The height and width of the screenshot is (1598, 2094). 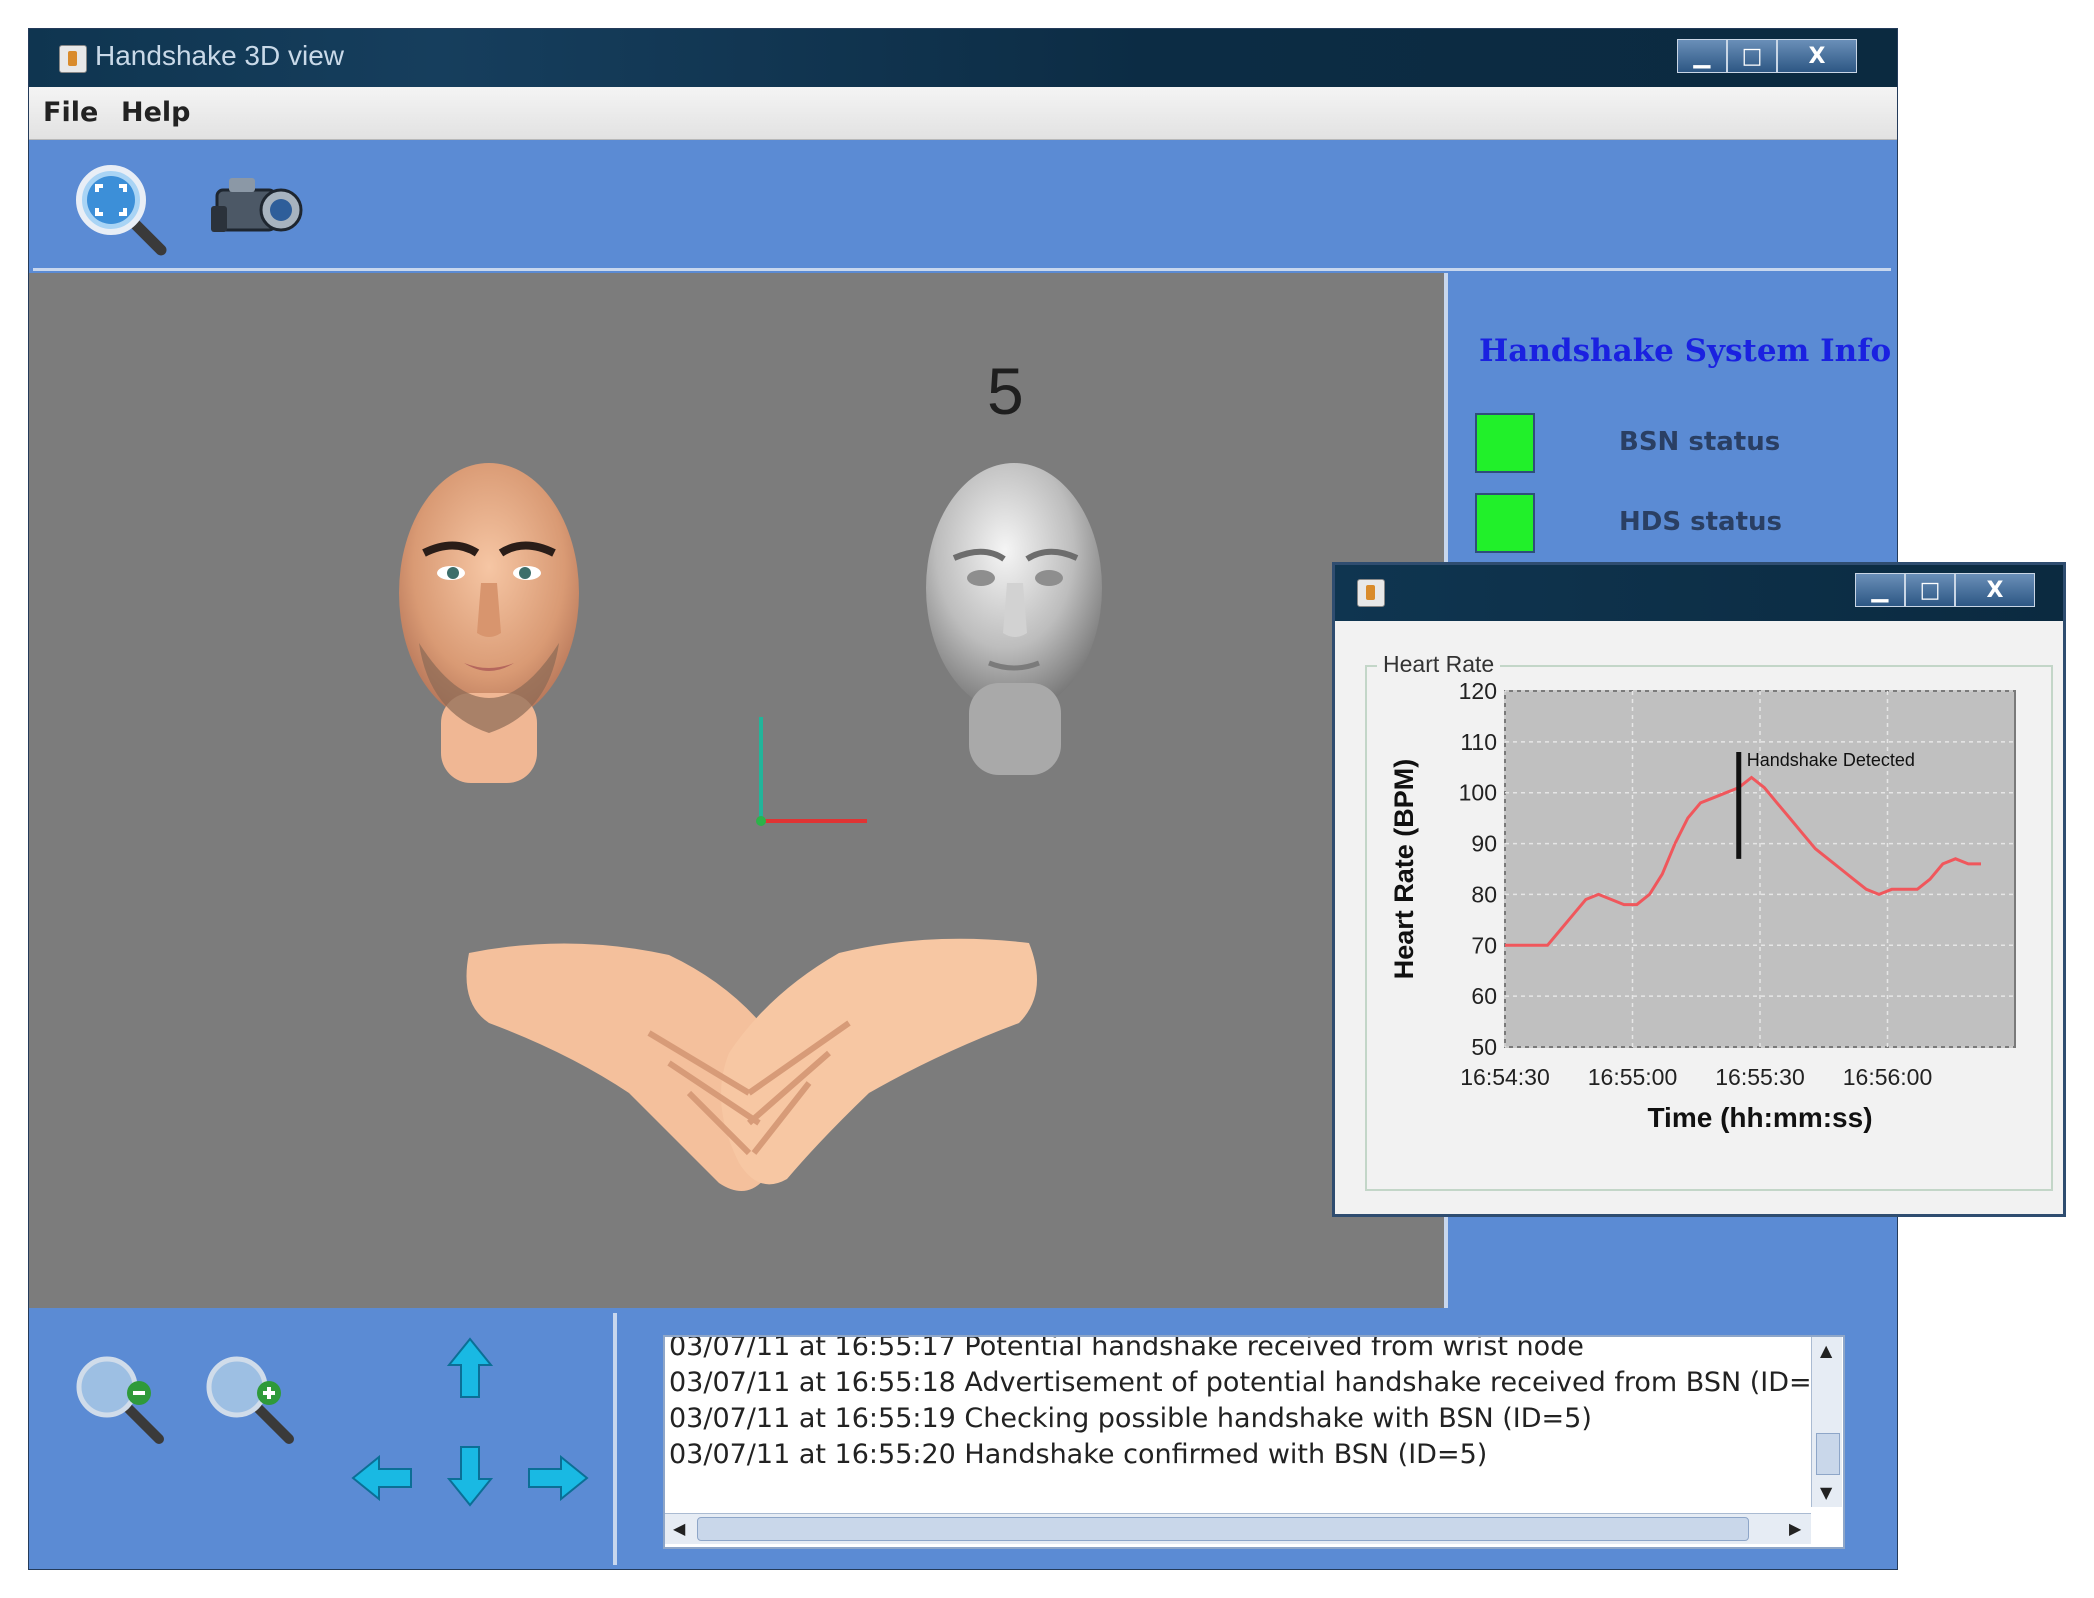 What do you see at coordinates (1505, 523) in the screenshot?
I see `hds-status-led` at bounding box center [1505, 523].